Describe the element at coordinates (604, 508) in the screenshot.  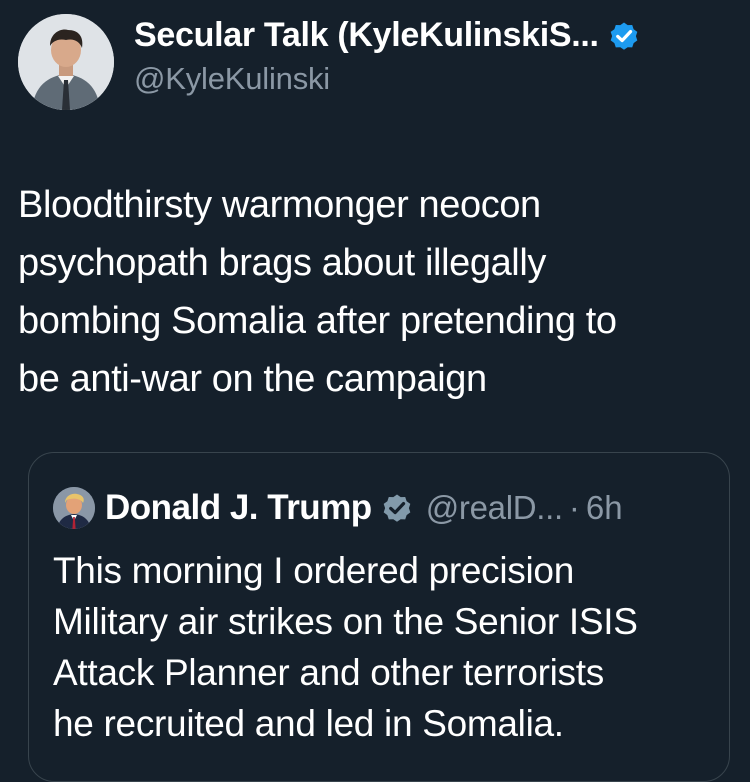
I see `quoted-tweet-timestamp: 6h` at that location.